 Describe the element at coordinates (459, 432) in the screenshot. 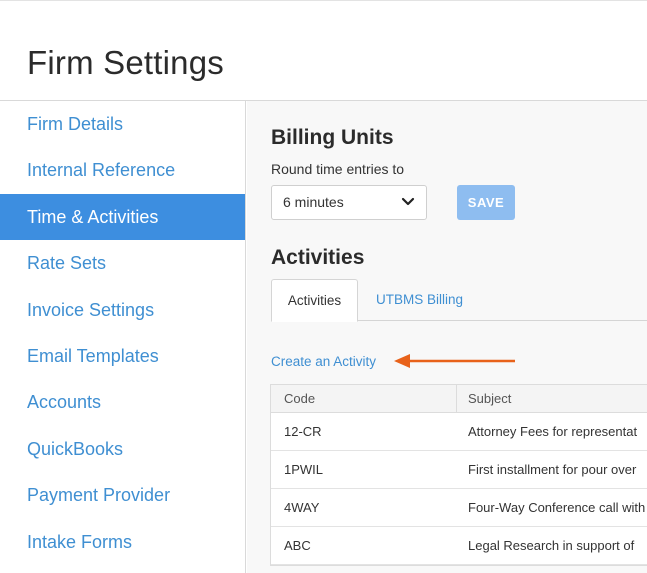

I see `table-row: 12-CR Attorney Fees for representat` at that location.